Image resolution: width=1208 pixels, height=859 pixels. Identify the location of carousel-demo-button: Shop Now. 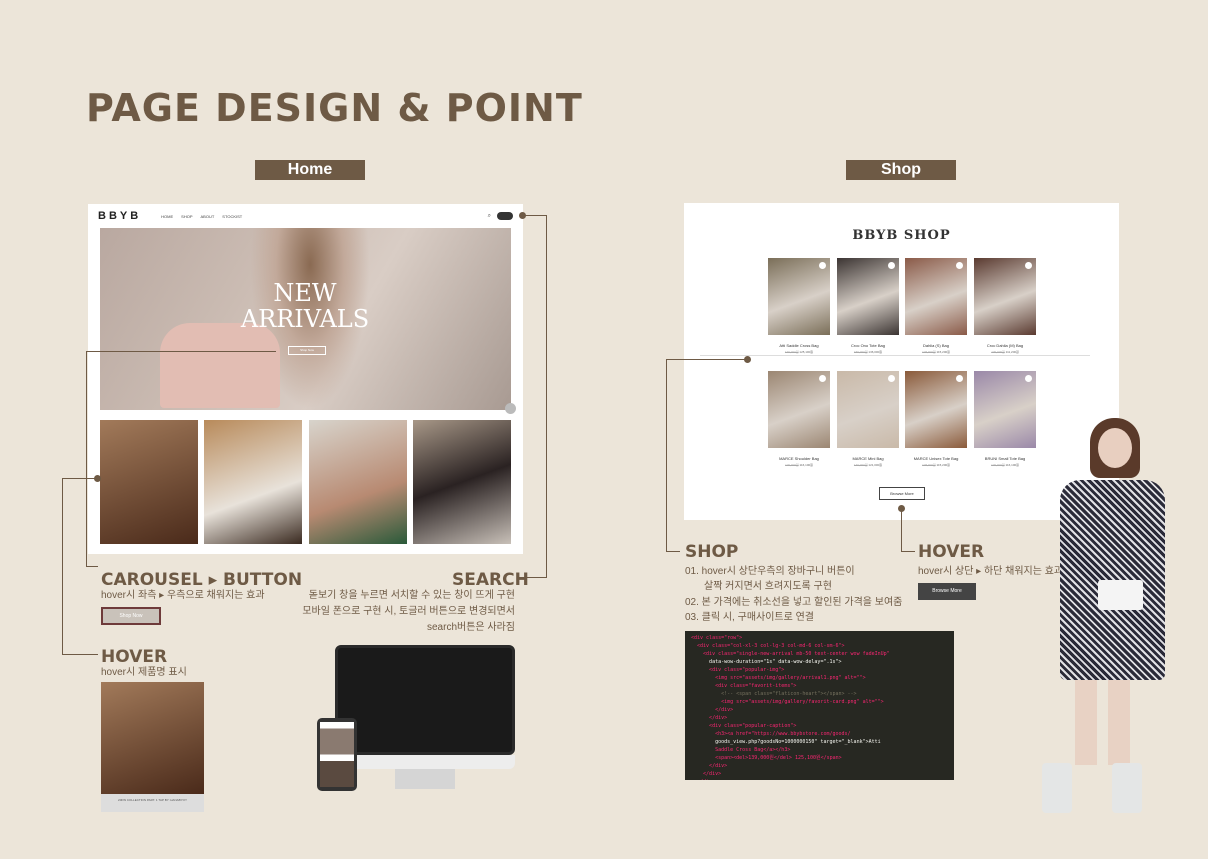
(131, 616).